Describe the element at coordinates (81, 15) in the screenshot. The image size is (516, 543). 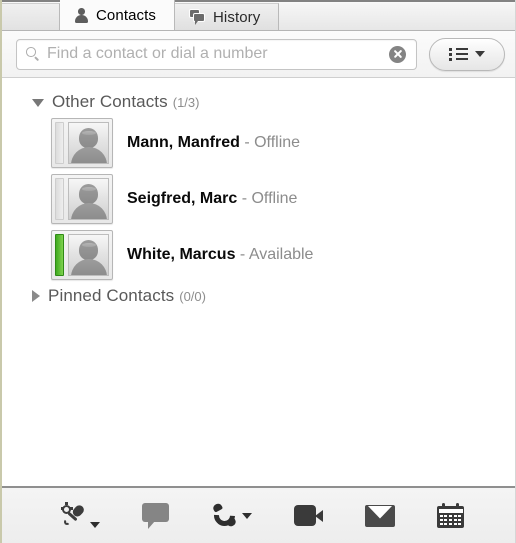
I see `person-icon` at that location.